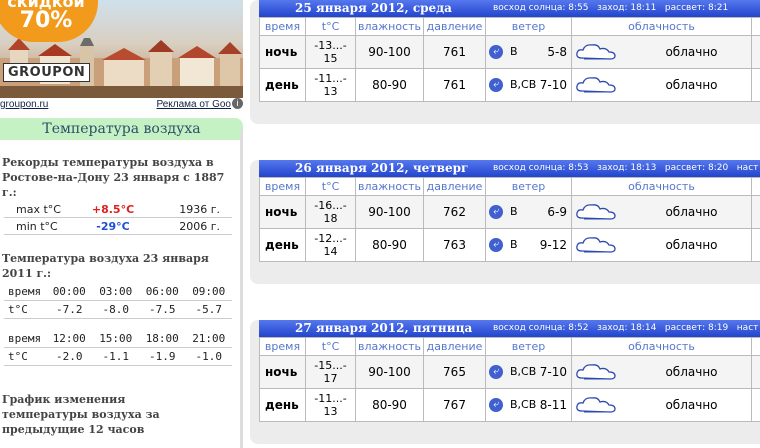 The image size is (760, 448). What do you see at coordinates (115, 339) in the screenshot?
I see `hourly-time: 15:00` at bounding box center [115, 339].